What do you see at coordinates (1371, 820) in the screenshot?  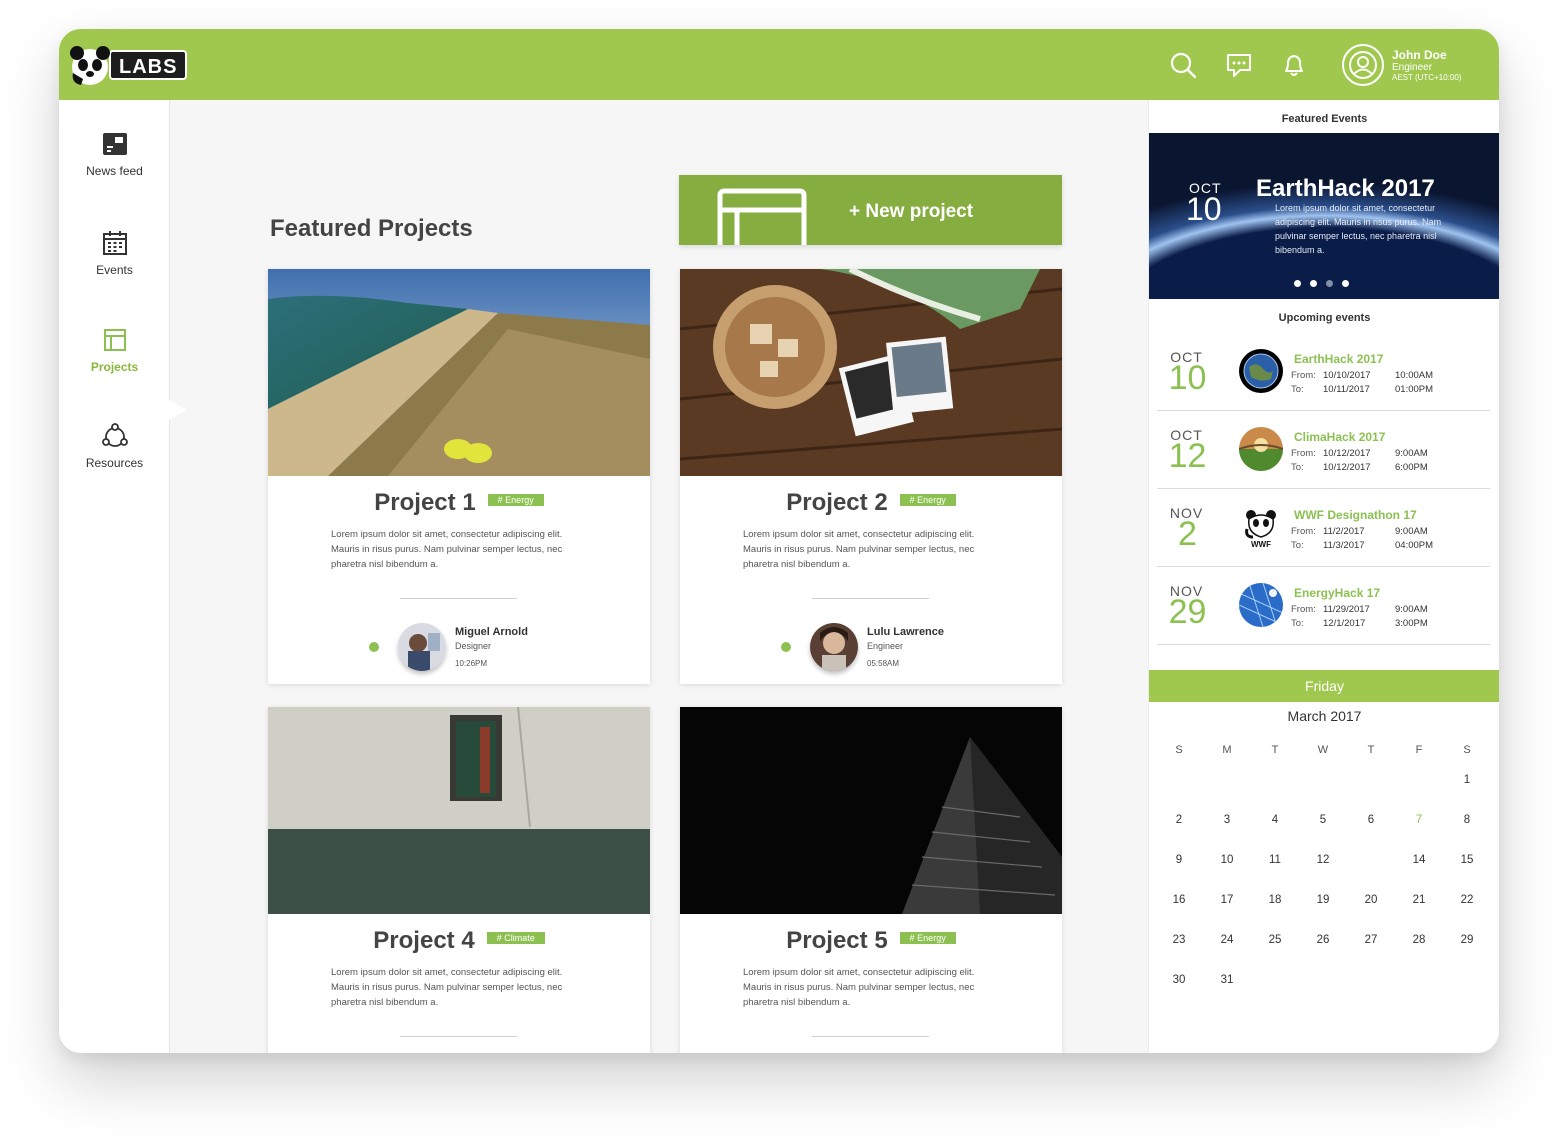 I see `calendar-day: 6` at bounding box center [1371, 820].